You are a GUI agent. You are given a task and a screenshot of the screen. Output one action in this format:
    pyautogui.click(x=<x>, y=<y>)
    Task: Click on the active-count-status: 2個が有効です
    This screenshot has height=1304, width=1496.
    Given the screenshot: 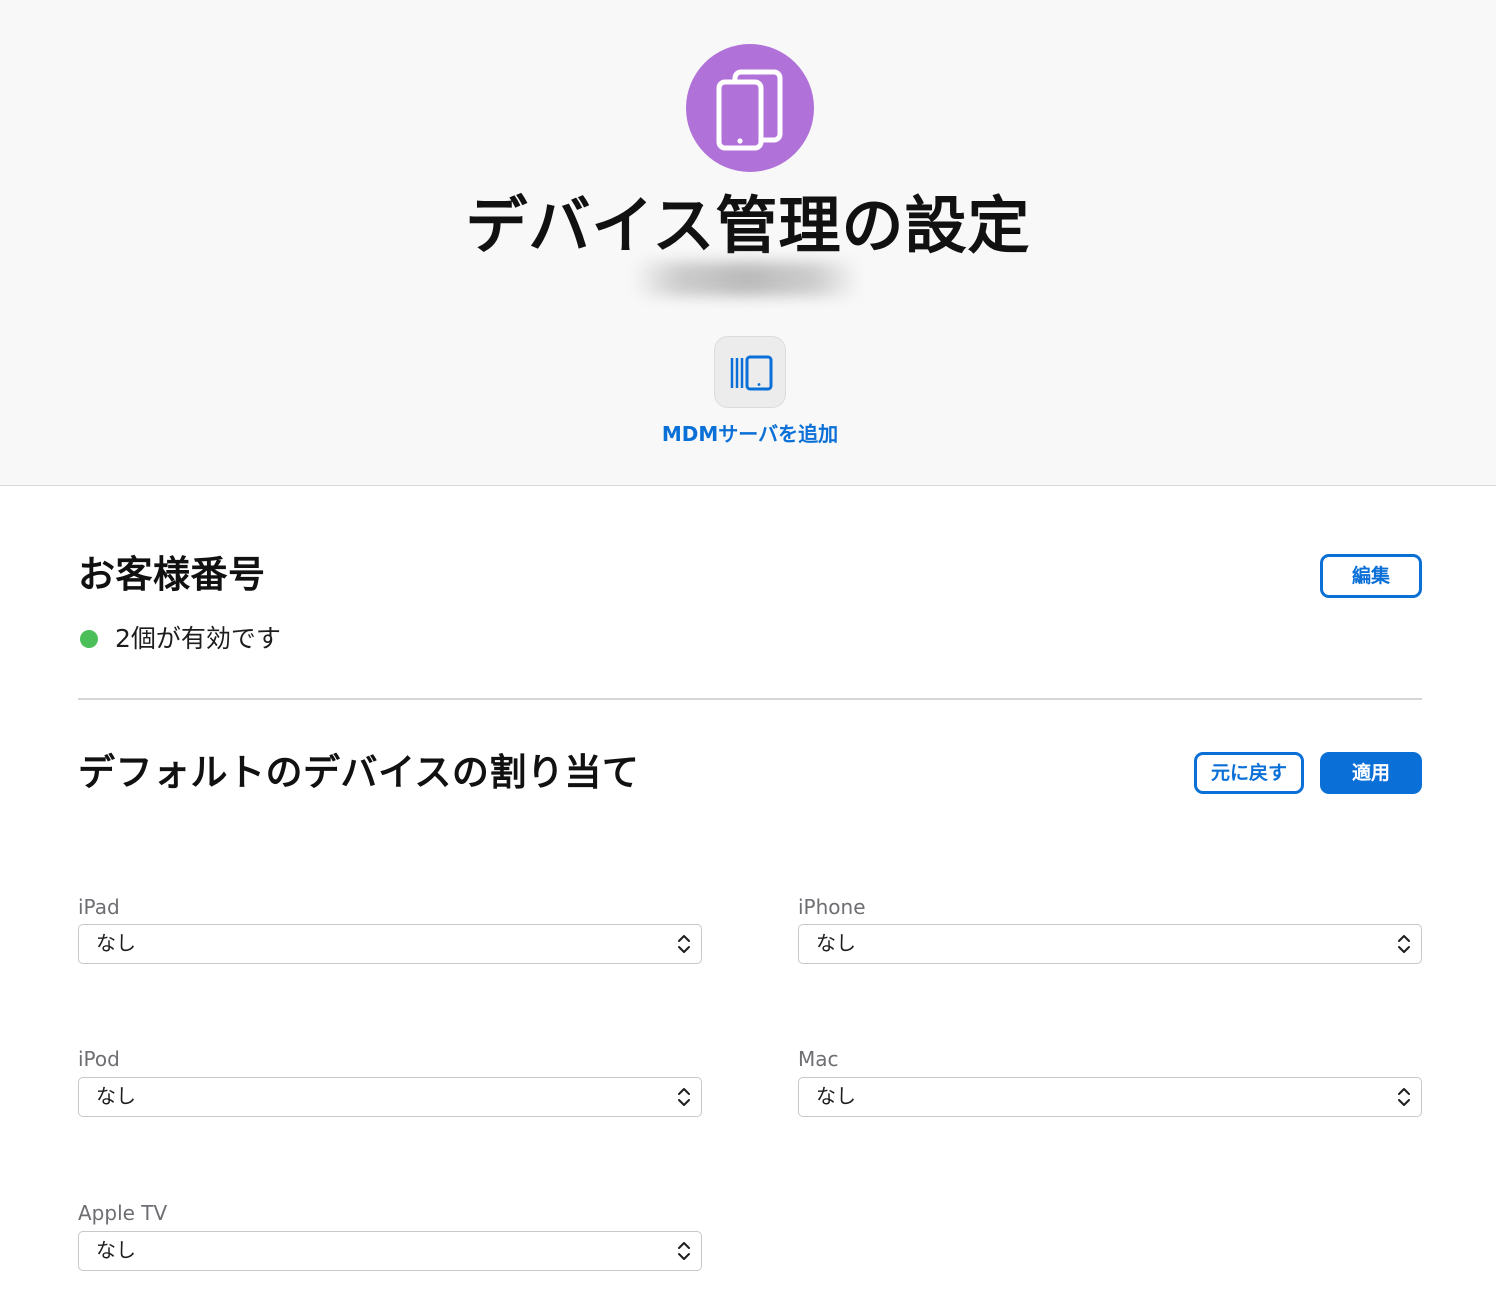 What is the action you would take?
    pyautogui.click(x=198, y=638)
    